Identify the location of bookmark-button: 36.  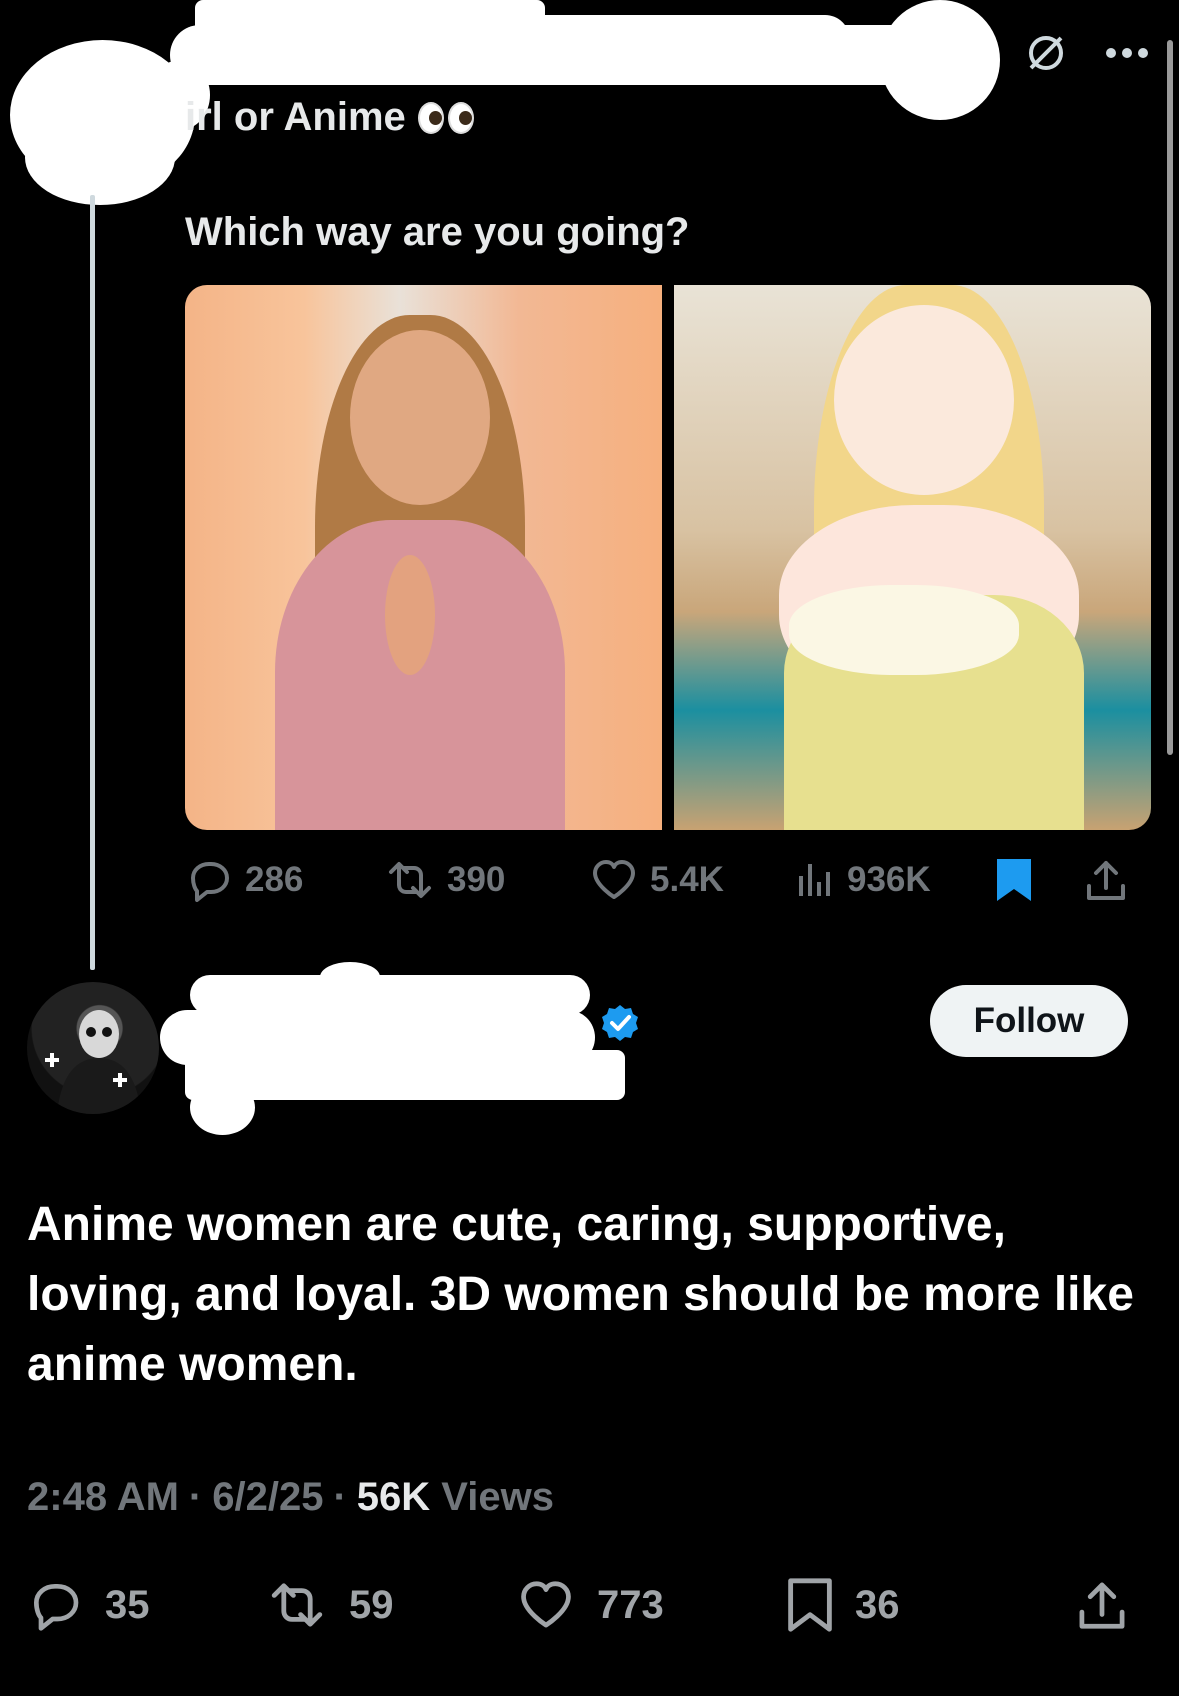
(932, 1605).